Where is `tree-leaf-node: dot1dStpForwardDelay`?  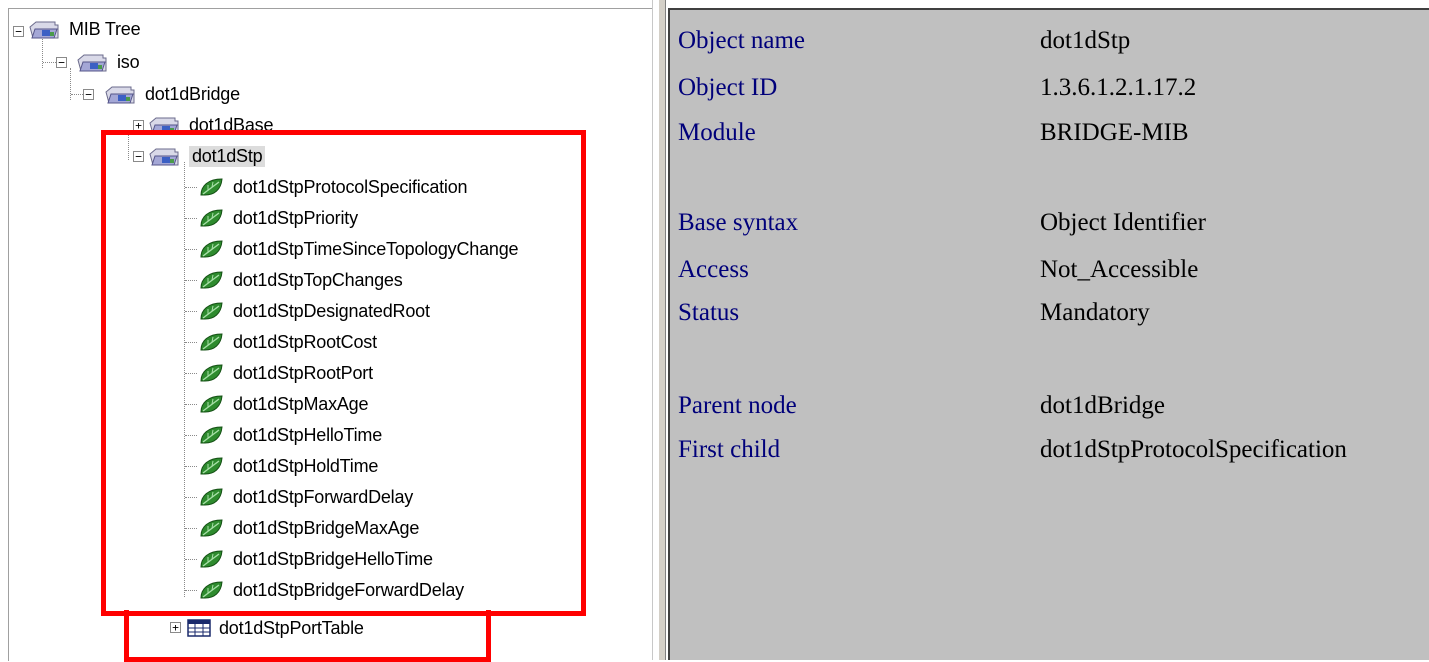 tree-leaf-node: dot1dStpForwardDelay is located at coordinates (305, 497).